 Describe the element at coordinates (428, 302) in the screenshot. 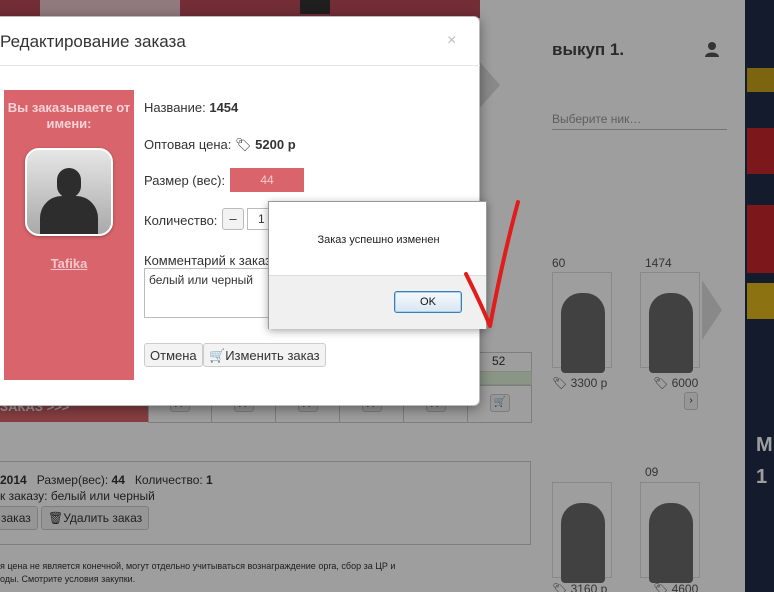

I see `ok-button: OK` at that location.